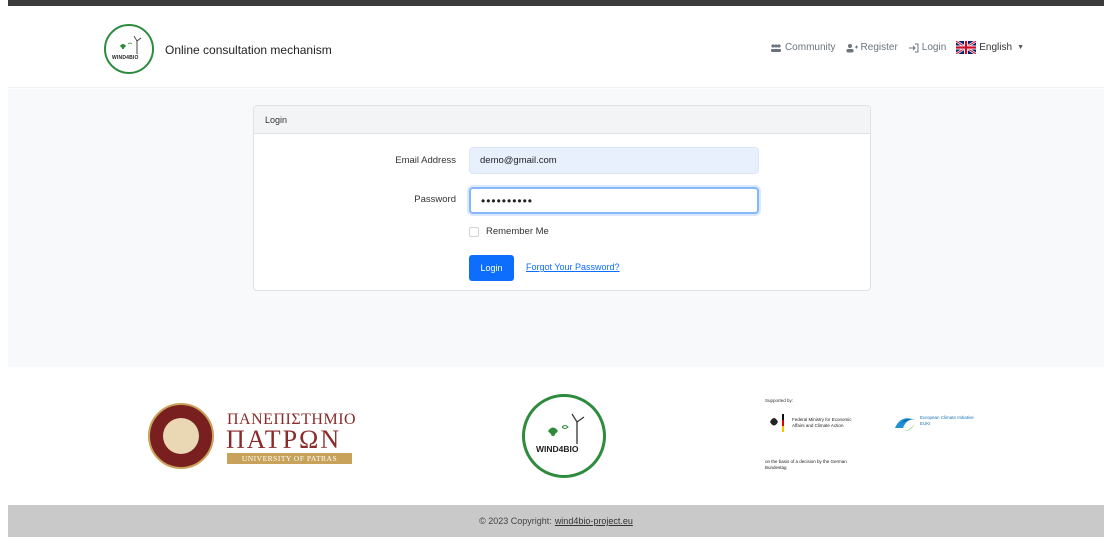  I want to click on login-card-header: Login, so click(562, 120).